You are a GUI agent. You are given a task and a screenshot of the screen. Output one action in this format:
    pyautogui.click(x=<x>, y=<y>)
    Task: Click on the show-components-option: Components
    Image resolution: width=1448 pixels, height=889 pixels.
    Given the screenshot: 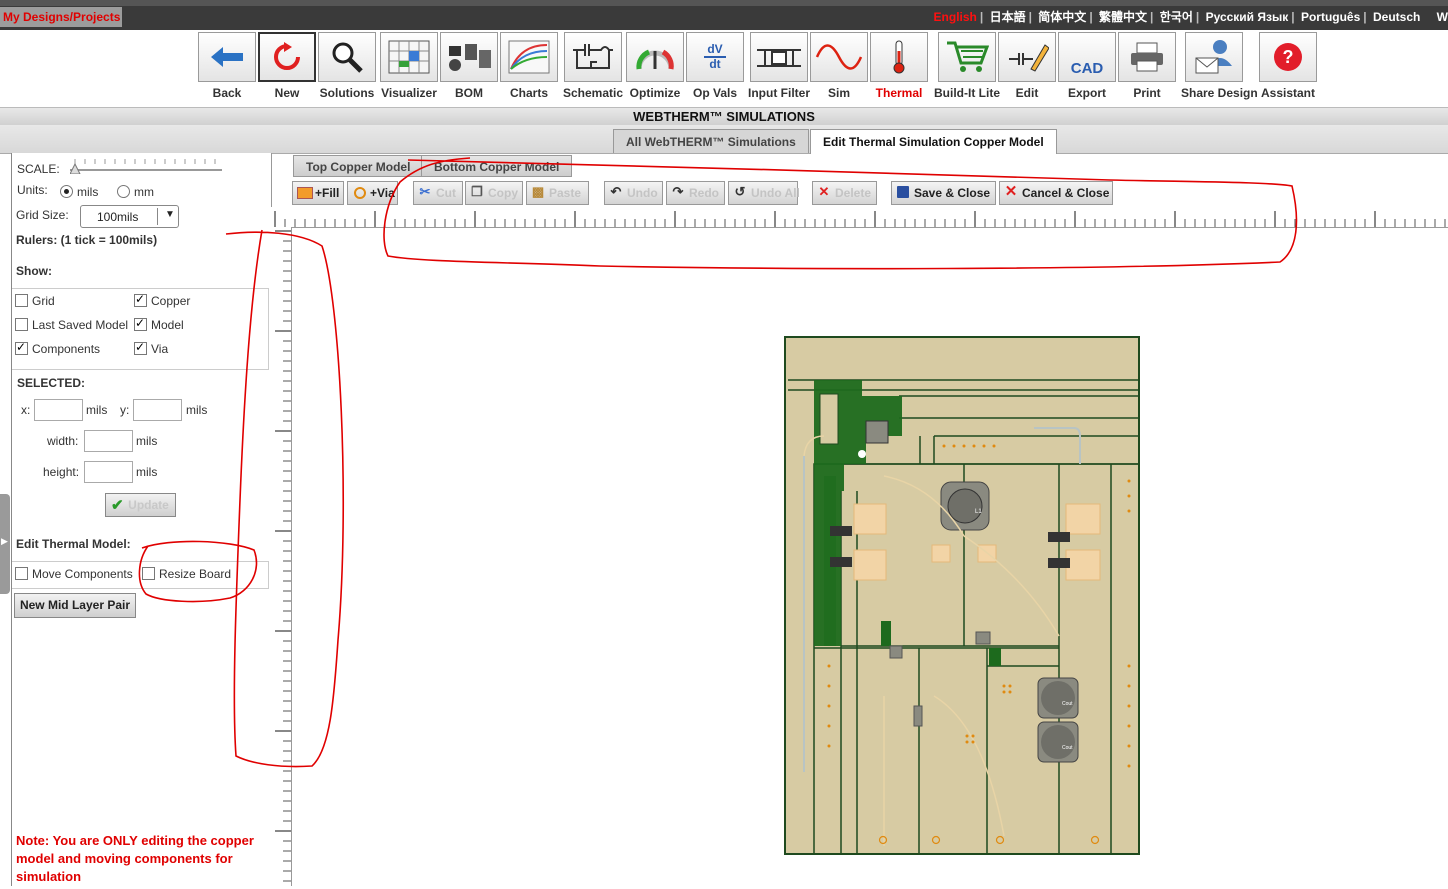 What is the action you would take?
    pyautogui.click(x=57, y=348)
    